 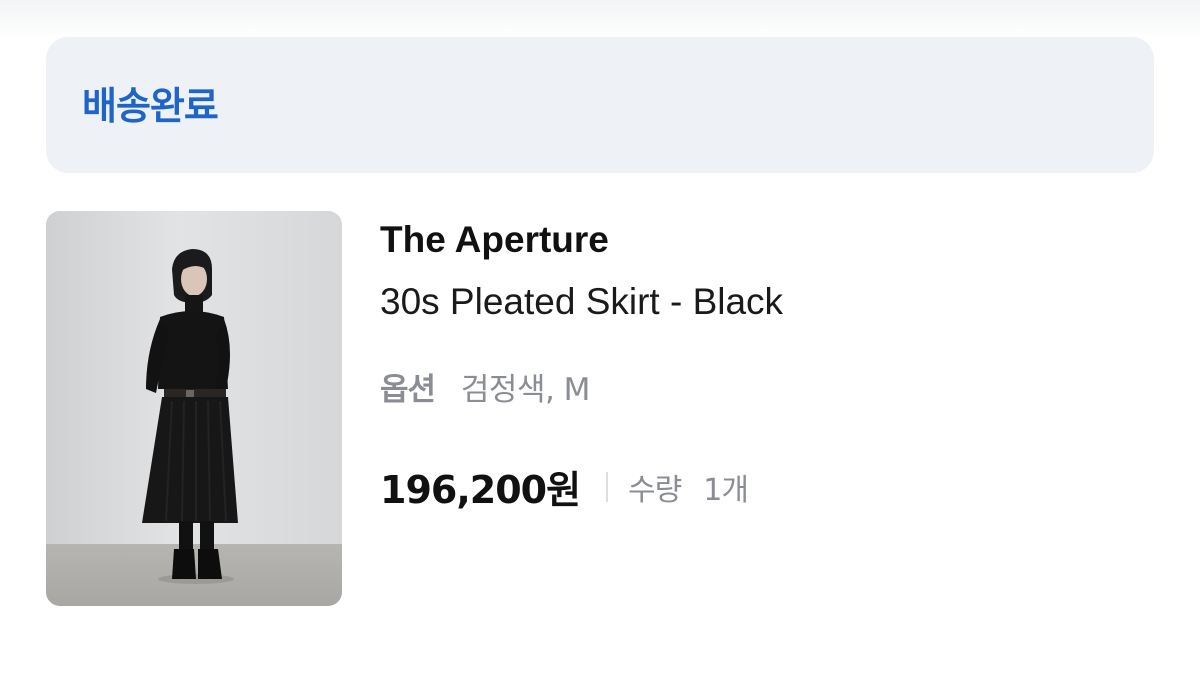 What do you see at coordinates (726, 490) in the screenshot?
I see `quantity-value: 1개` at bounding box center [726, 490].